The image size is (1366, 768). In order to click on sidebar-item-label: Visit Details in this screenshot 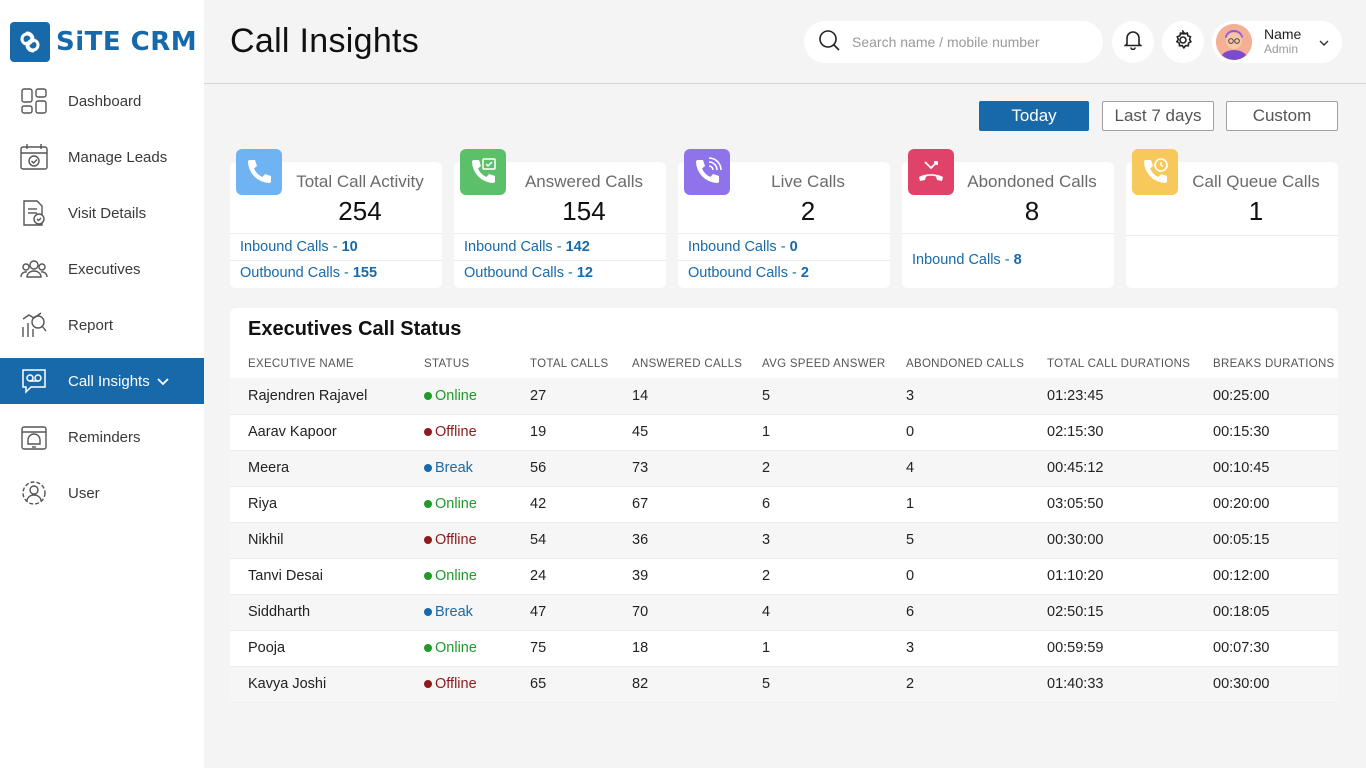, I will do `click(107, 213)`.